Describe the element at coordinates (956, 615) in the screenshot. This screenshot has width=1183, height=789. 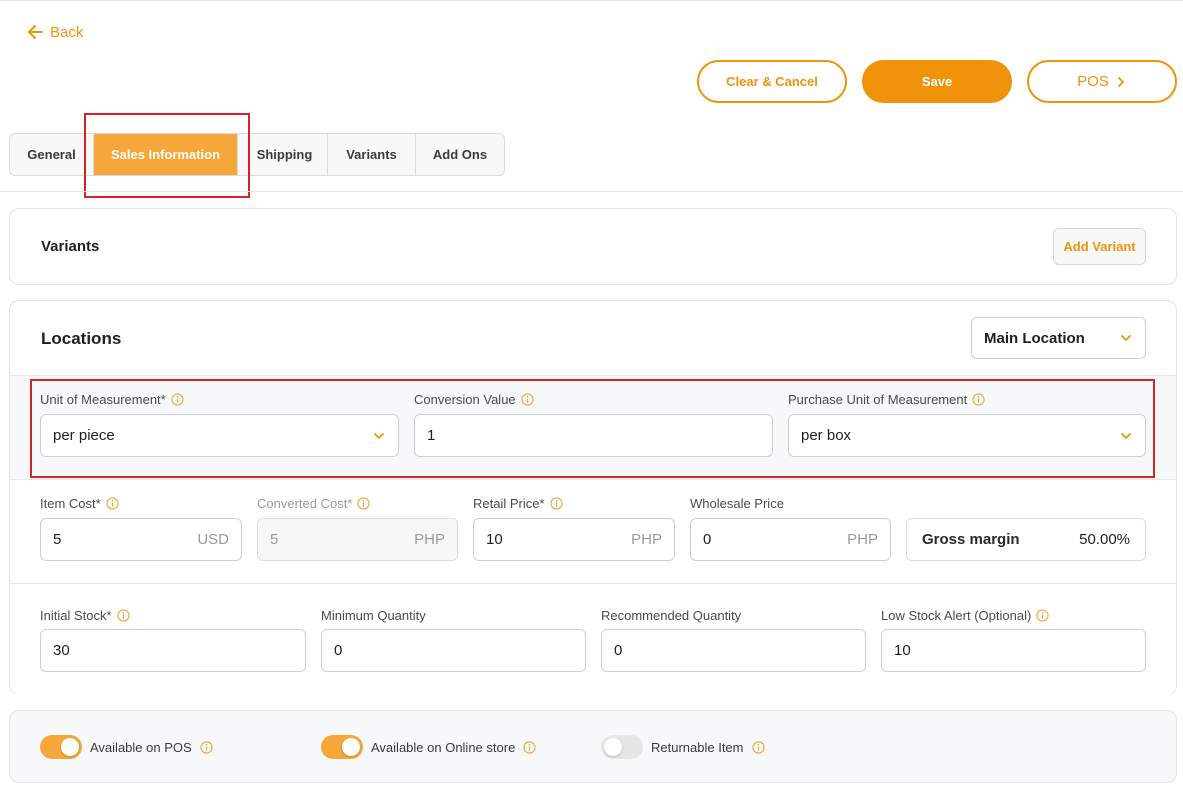
I see `low-stock-label-text: Low Stock Alert (Optional)` at that location.